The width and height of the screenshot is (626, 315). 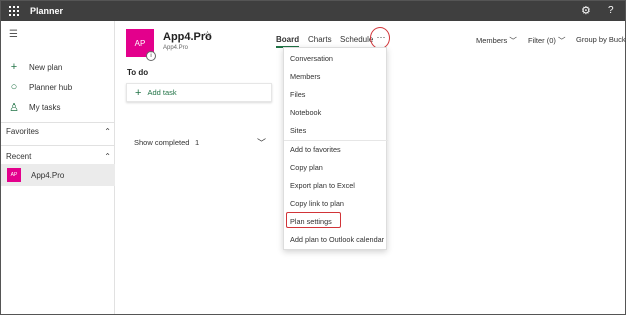 I want to click on app-launcher-icon, so click(x=14, y=11).